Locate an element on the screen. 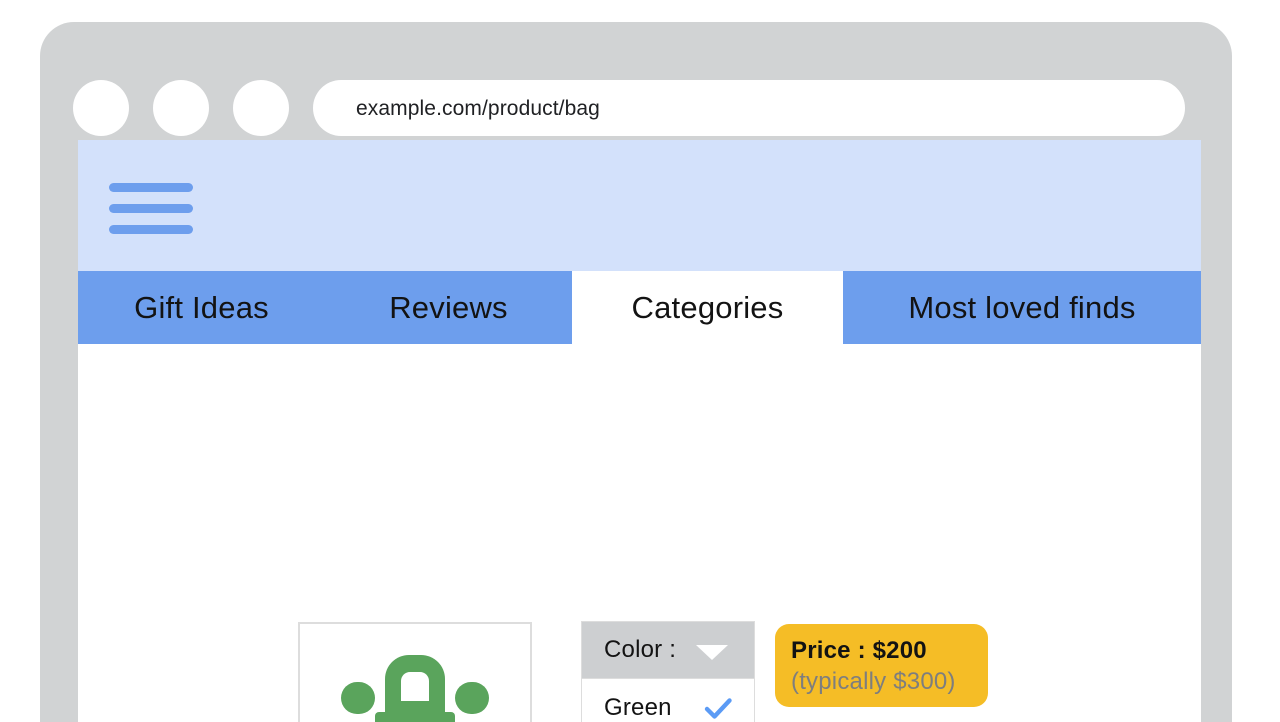 This screenshot has width=1280, height=722. price-typical: (typically $300) is located at coordinates (873, 681).